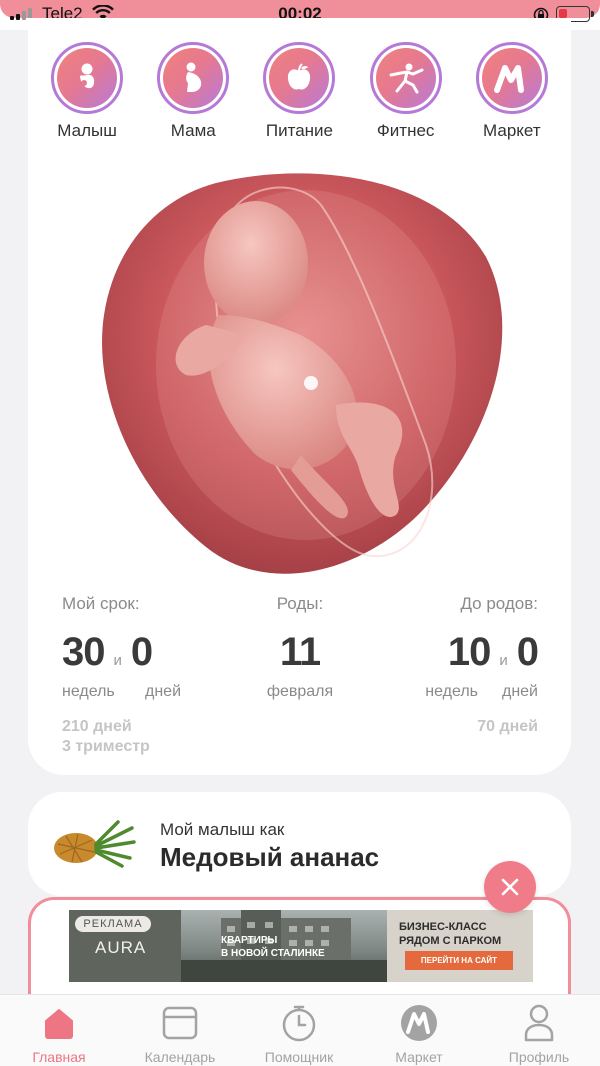 This screenshot has height=1066, width=600. Describe the element at coordinates (113, 924) in the screenshot. I see `ad-tag: РЕКЛАМА` at that location.